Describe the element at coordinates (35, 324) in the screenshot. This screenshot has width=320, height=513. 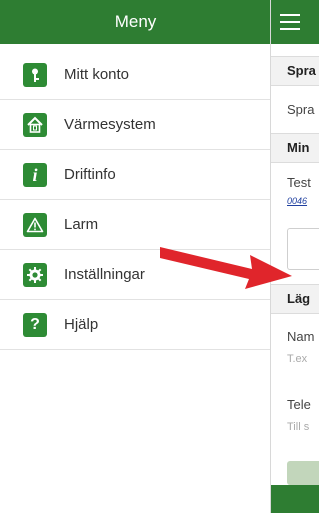
I see `question-icon: ?` at that location.